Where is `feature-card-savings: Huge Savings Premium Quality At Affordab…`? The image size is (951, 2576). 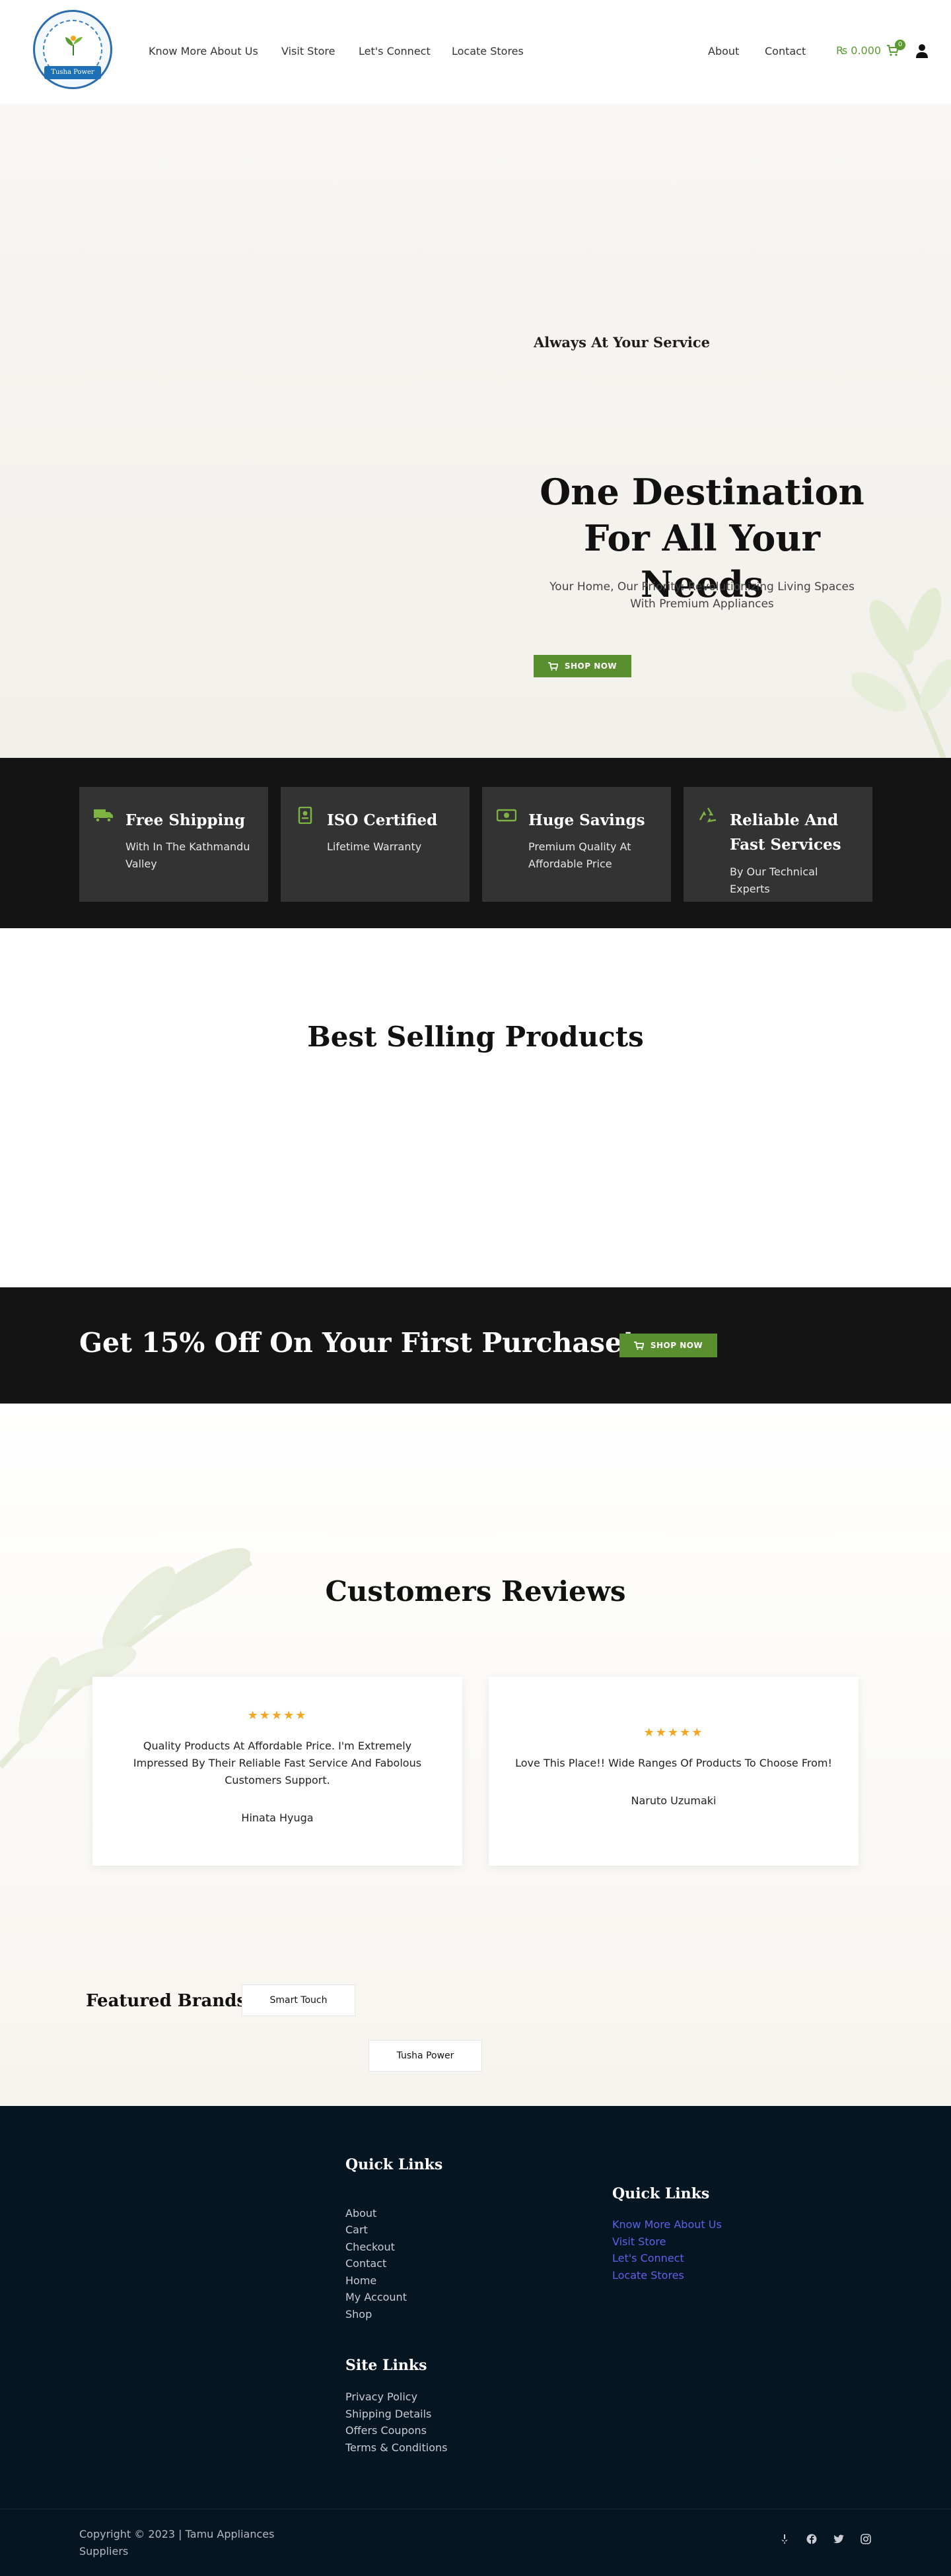
feature-card-savings: Huge Savings Premium Quality At Affordab… is located at coordinates (576, 844).